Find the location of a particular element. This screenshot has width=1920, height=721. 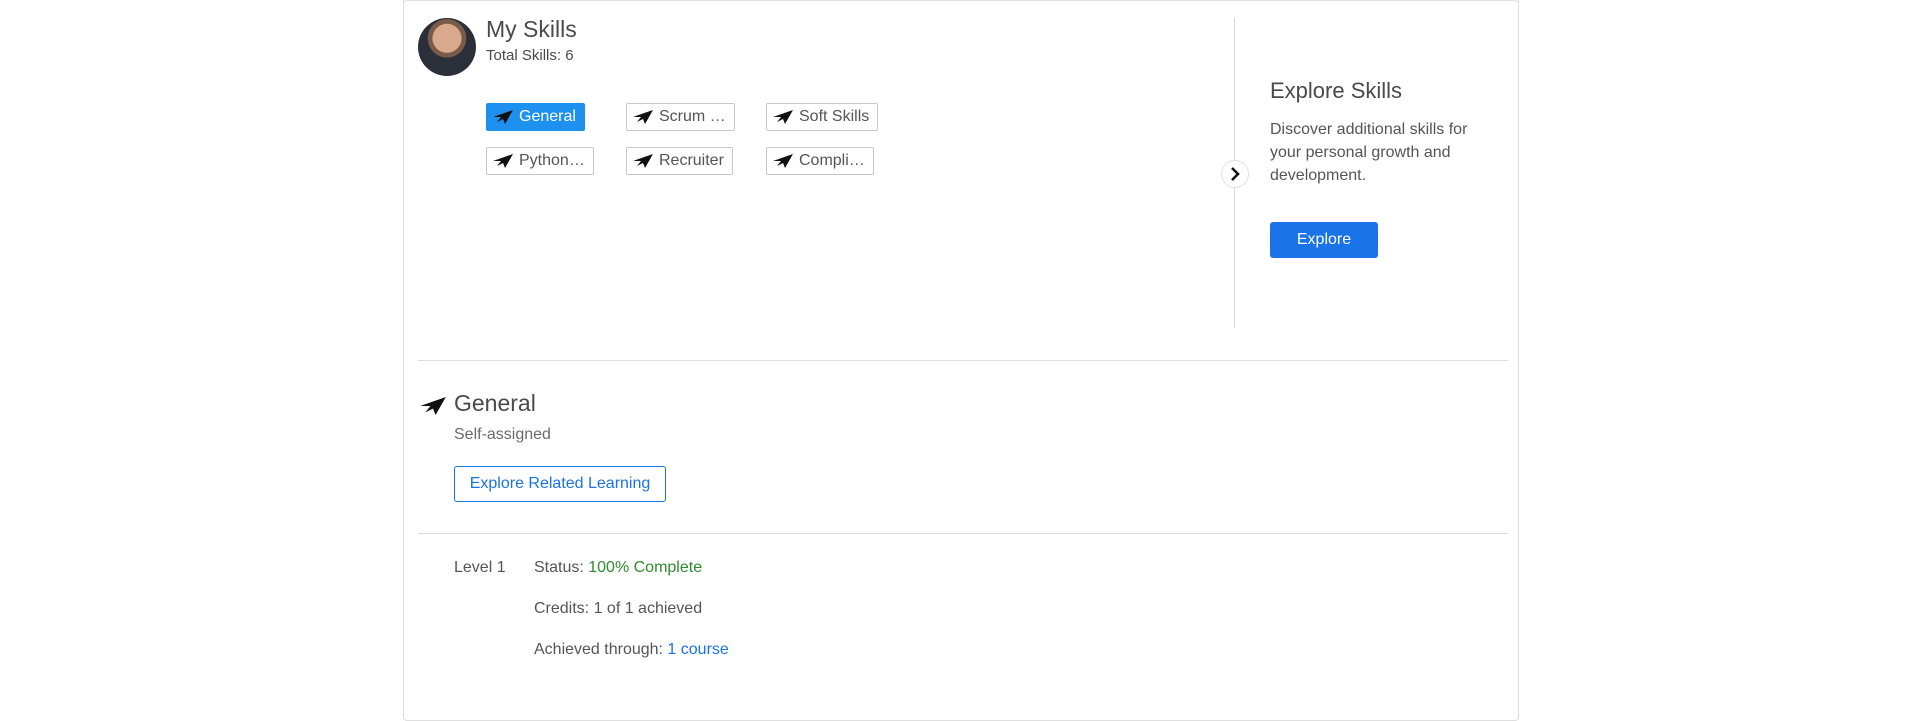

skill-chip-recruiter: Recruiter is located at coordinates (679, 161).